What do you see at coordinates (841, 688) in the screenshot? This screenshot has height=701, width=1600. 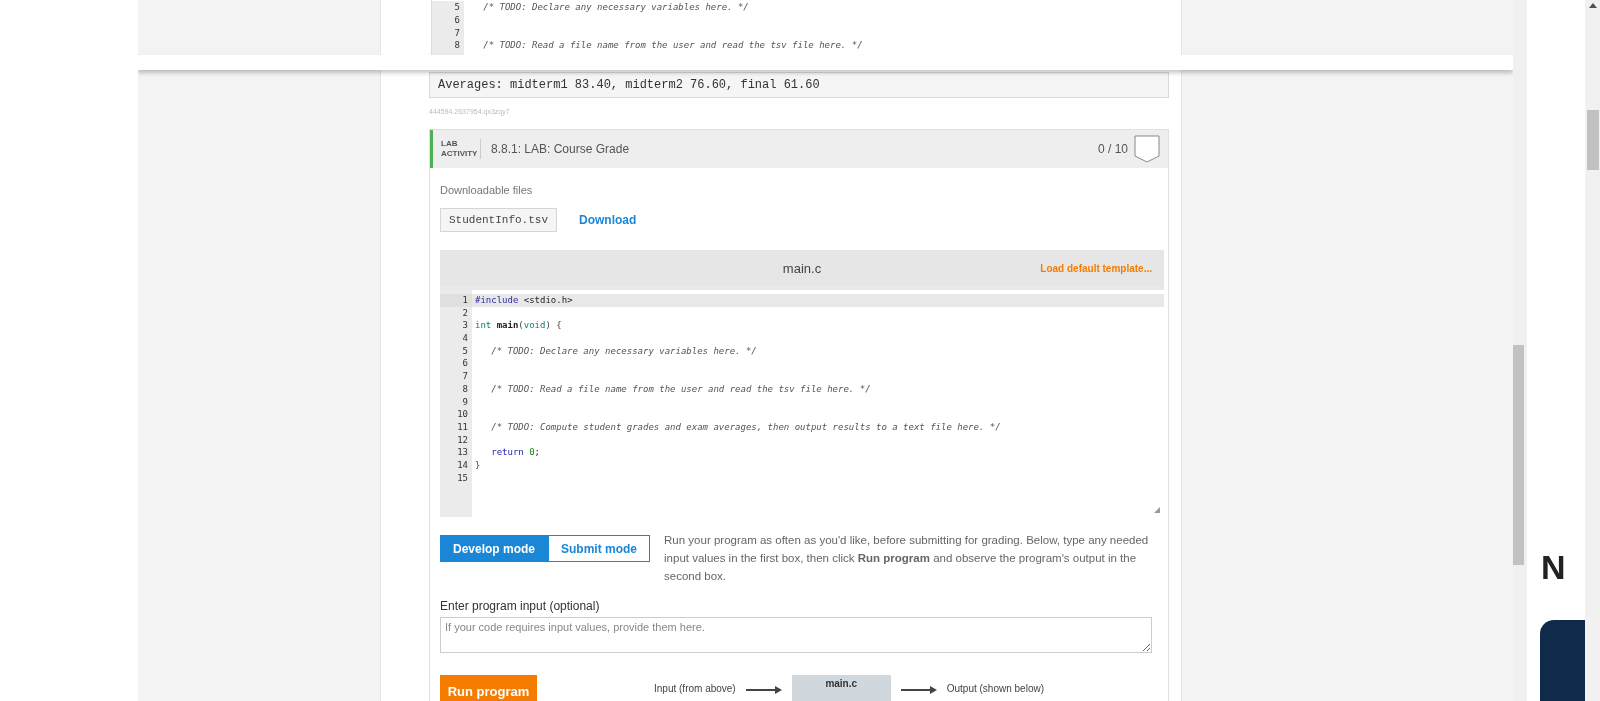 I see `program-file: main.c` at bounding box center [841, 688].